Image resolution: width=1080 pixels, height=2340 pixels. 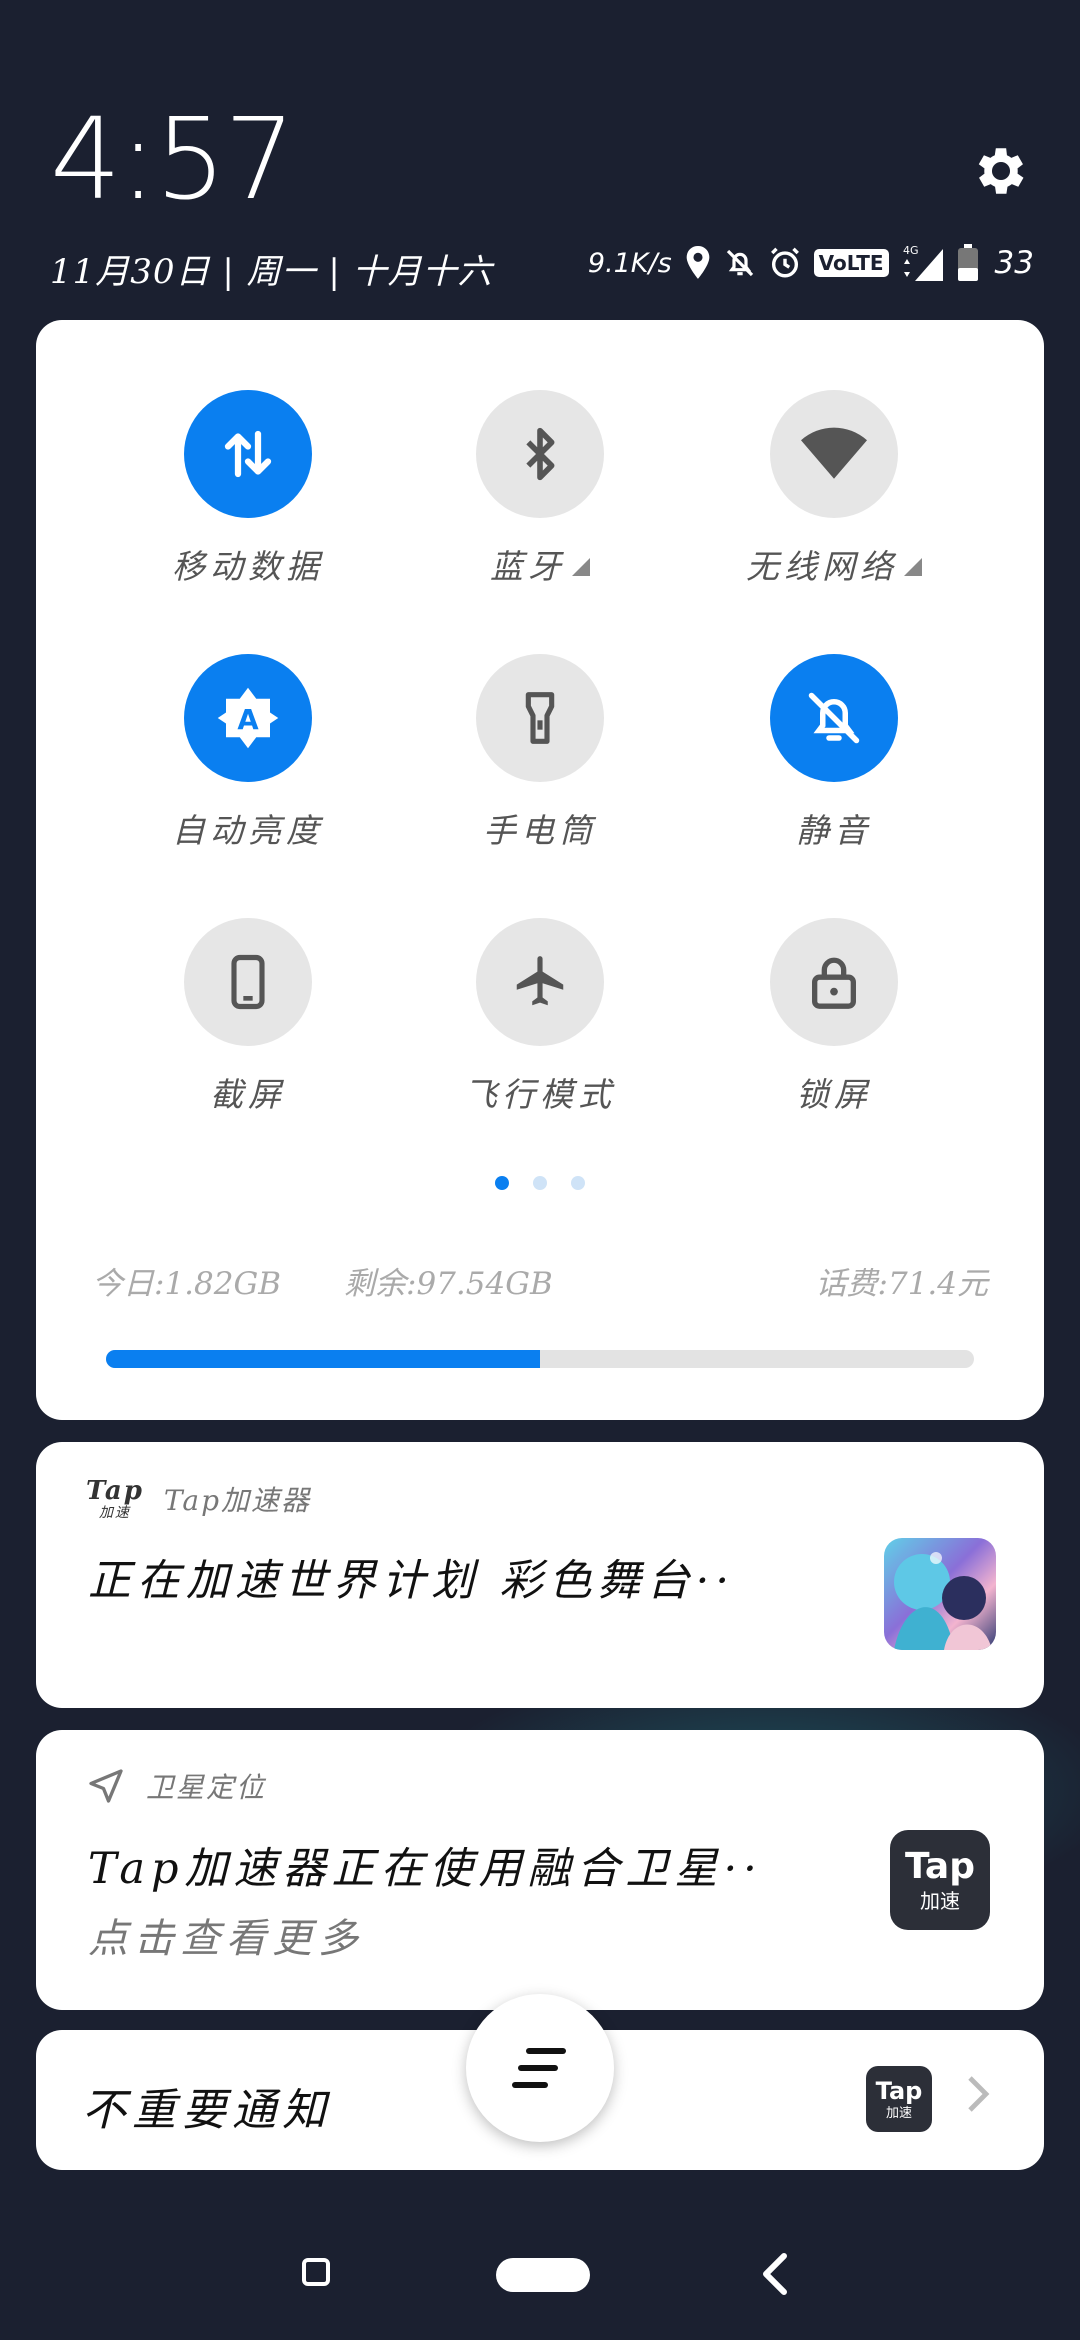 I want to click on volte-badge: VoLTE, so click(x=851, y=263).